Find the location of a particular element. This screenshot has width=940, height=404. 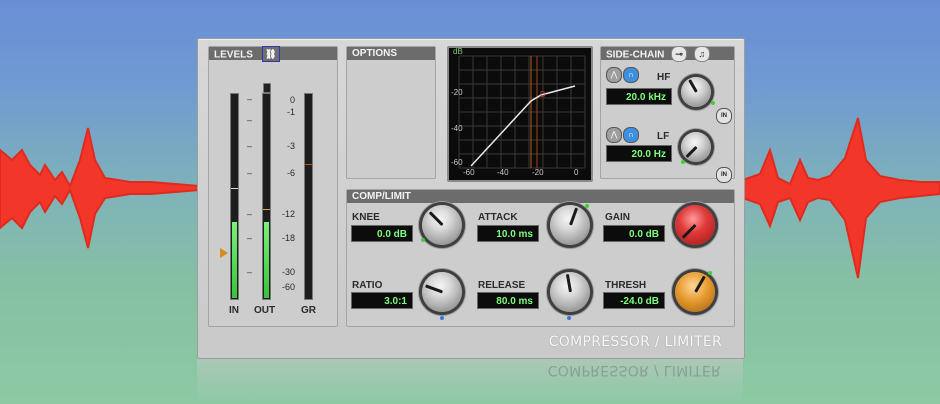

ratio-knob is located at coordinates (442, 292).